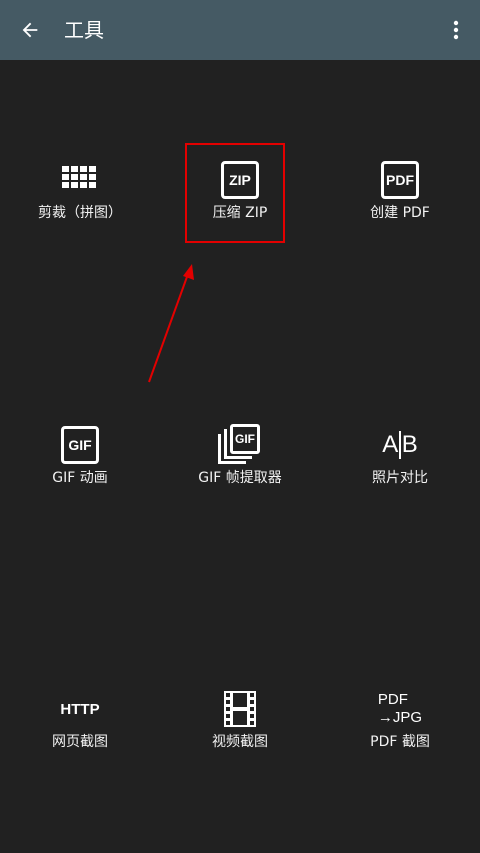 This screenshot has width=480, height=853. I want to click on tool-gif-frame-extractor: GIF GIF 帧提取器, so click(240, 471).